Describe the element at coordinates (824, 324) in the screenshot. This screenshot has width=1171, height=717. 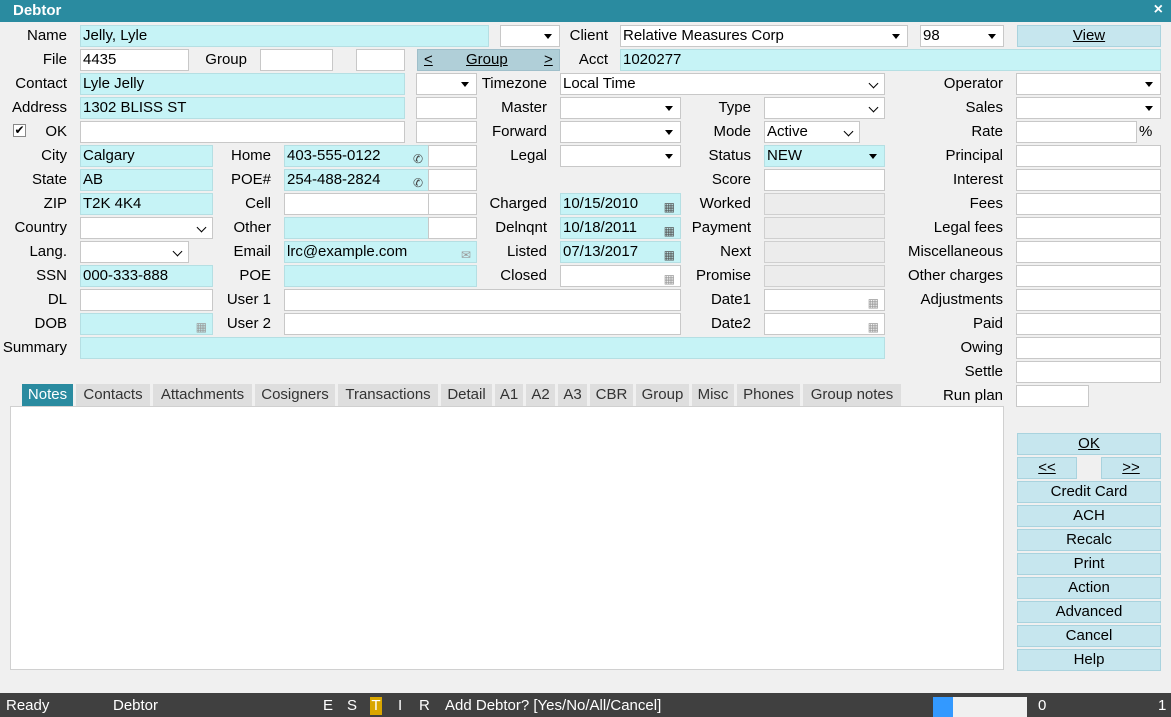
I see `date2-field: ▦` at that location.